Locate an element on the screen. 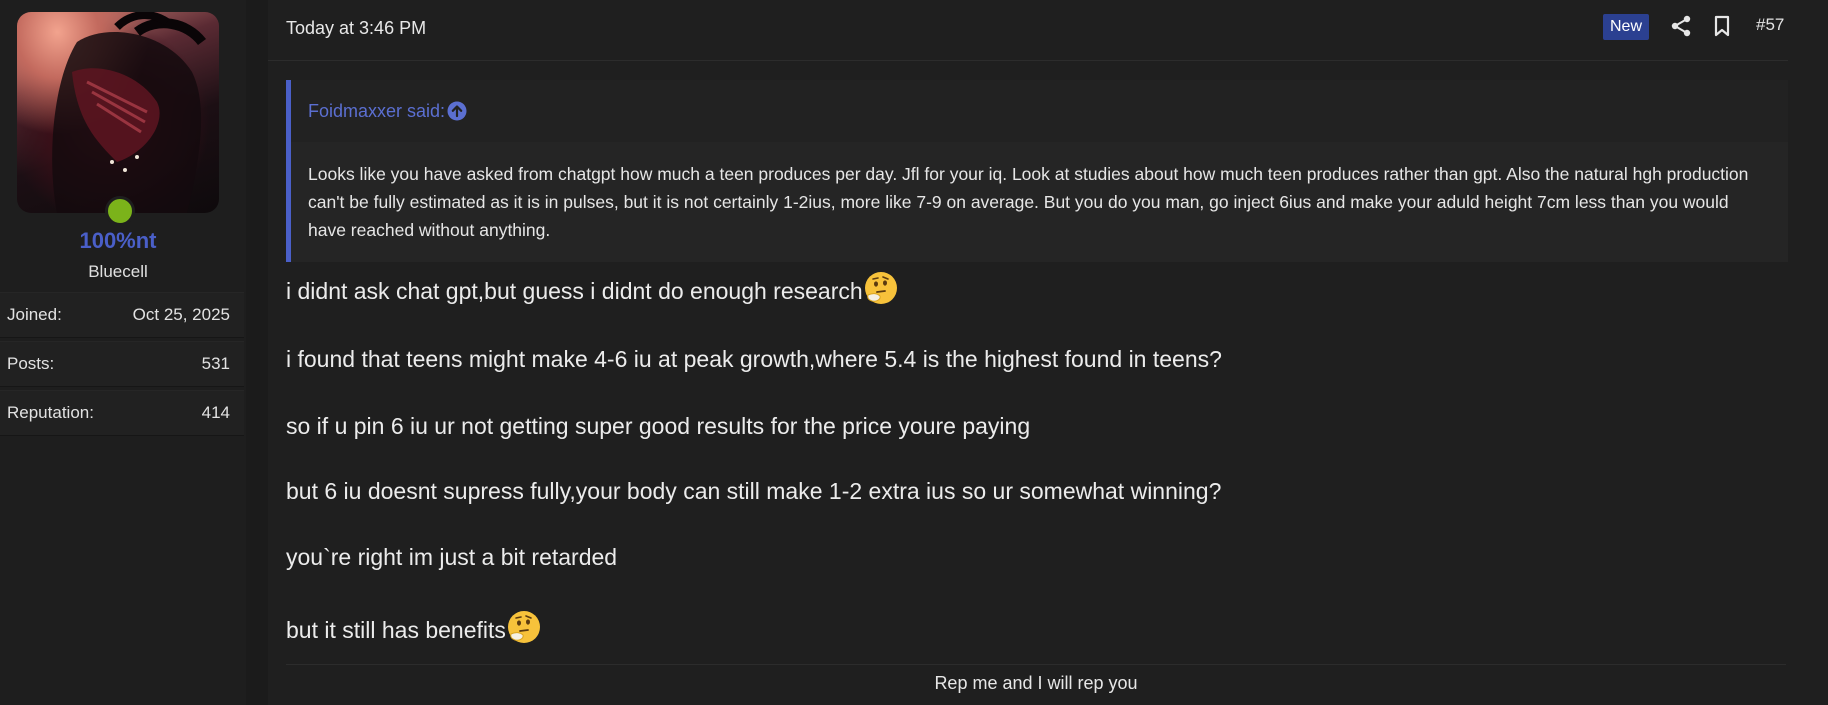  online-status-indicator is located at coordinates (120, 211).